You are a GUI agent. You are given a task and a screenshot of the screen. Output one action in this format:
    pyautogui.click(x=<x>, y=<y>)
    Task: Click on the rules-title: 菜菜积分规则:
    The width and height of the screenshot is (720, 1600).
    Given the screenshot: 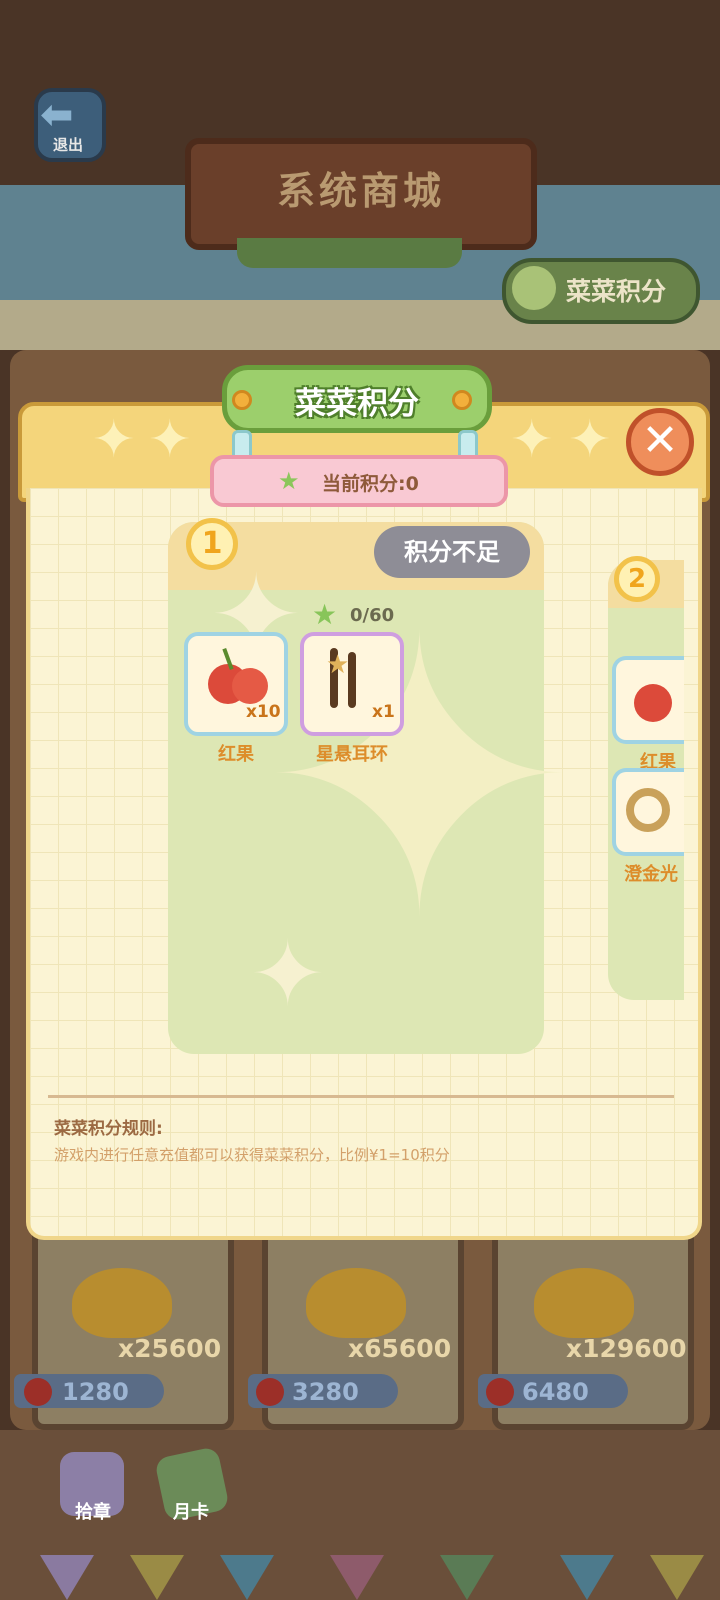 What is the action you would take?
    pyautogui.click(x=108, y=1129)
    